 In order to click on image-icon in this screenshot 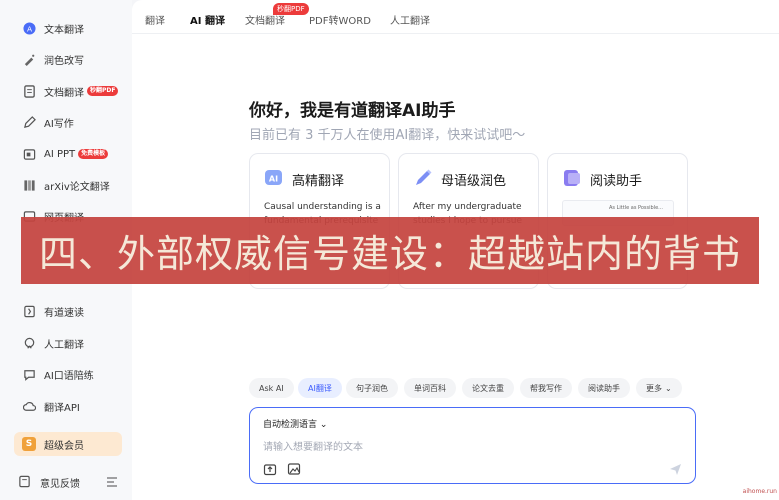, I will do `click(294, 468)`.